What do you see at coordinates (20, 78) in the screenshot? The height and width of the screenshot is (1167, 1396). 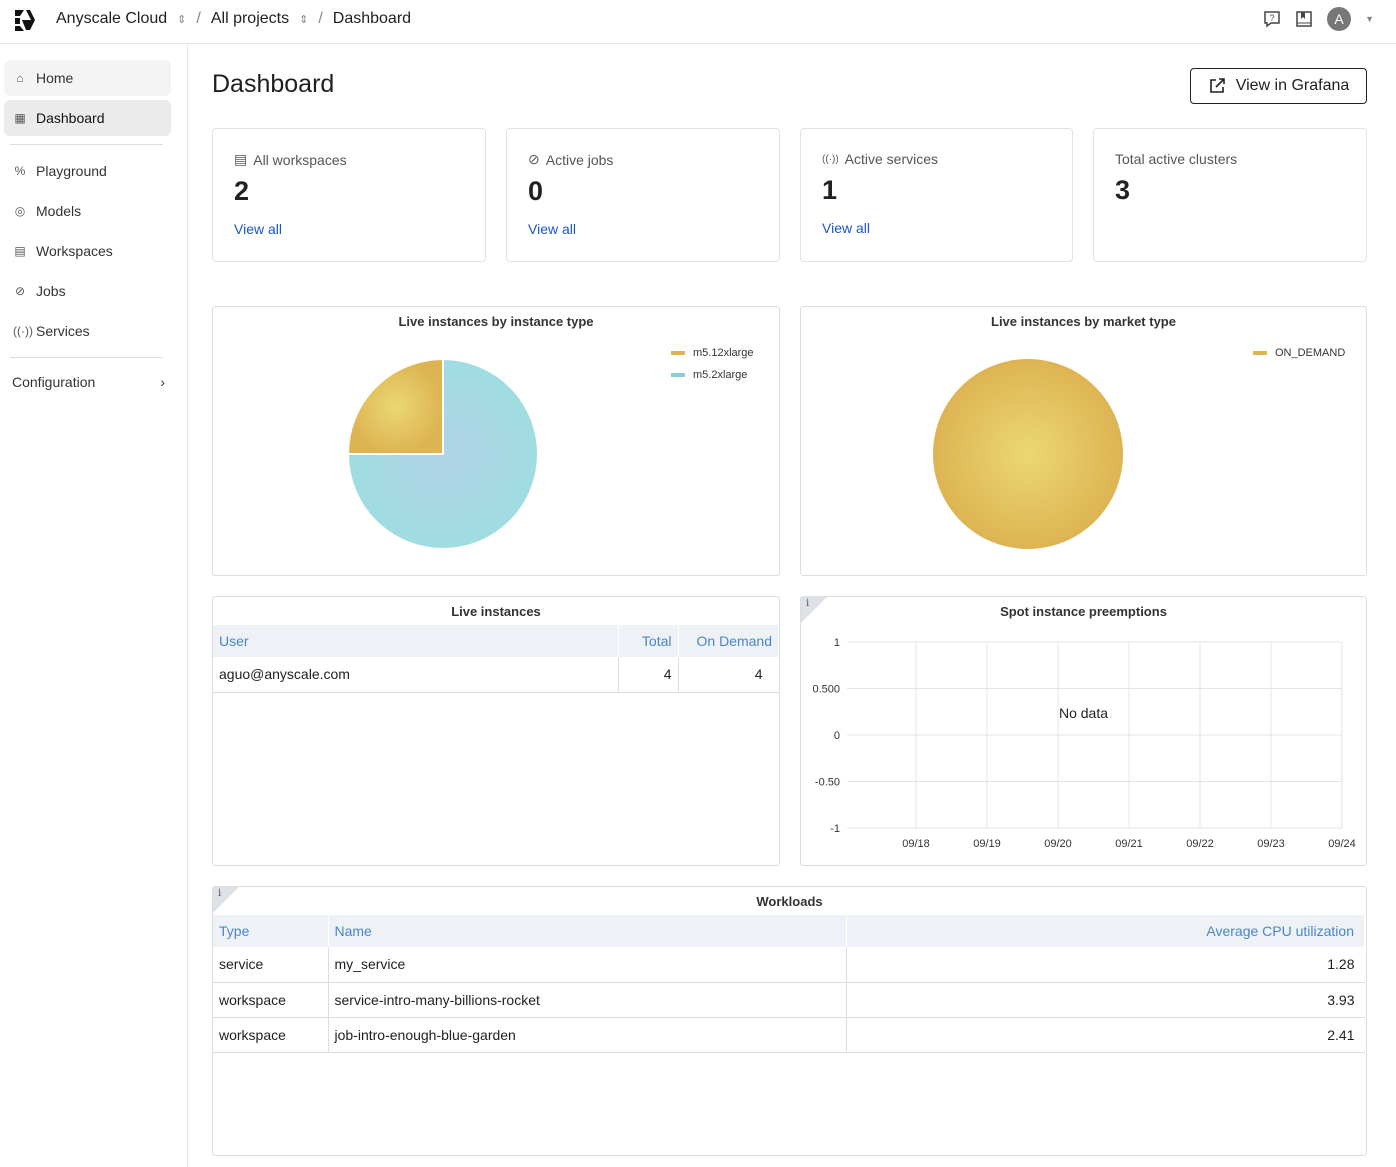 I see `home-icon: ⌂` at bounding box center [20, 78].